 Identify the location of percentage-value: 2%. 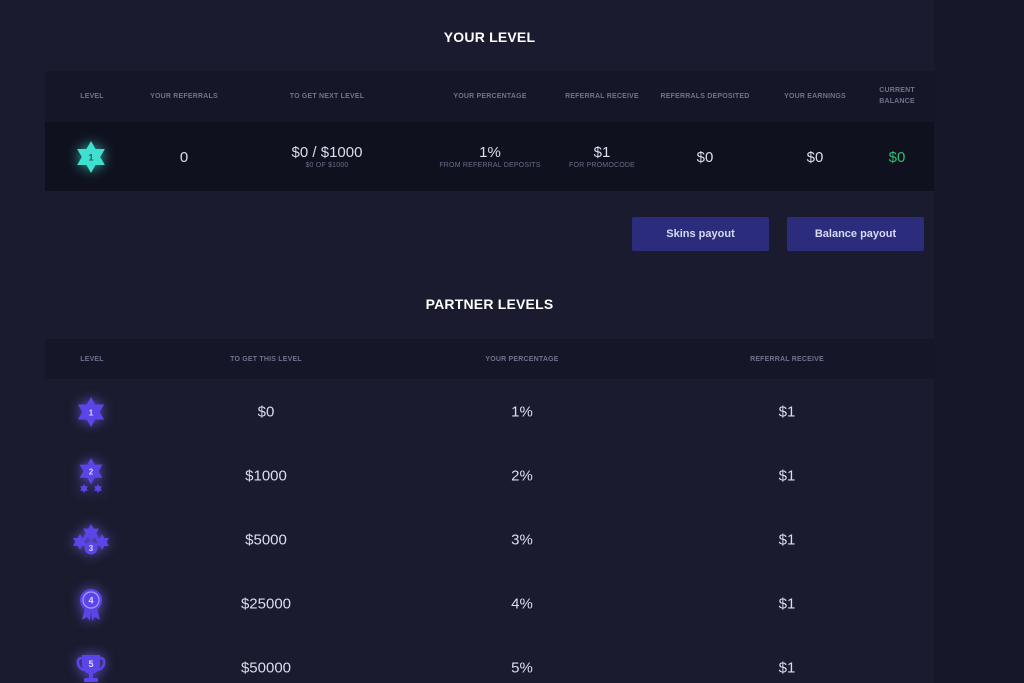
(522, 476).